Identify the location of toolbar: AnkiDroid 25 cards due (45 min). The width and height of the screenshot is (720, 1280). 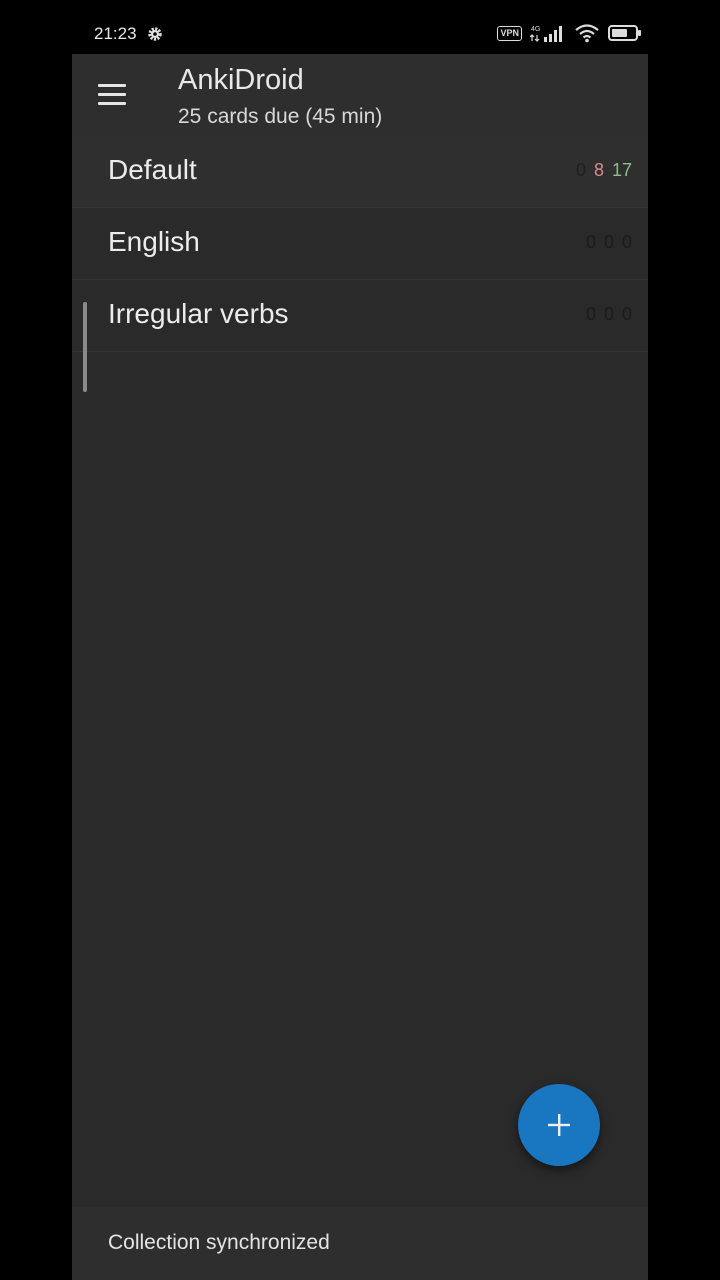
(360, 95).